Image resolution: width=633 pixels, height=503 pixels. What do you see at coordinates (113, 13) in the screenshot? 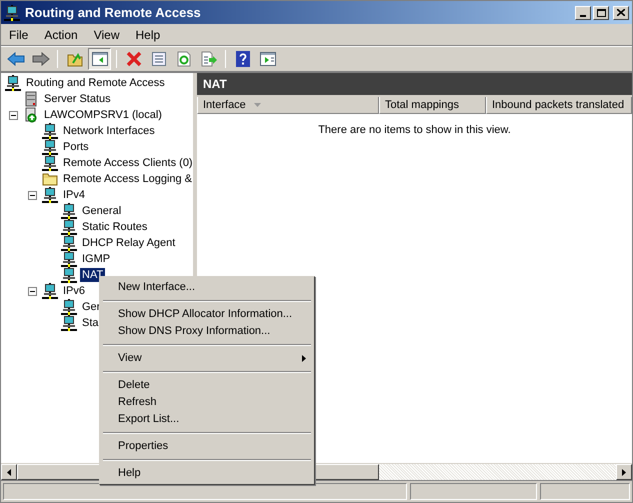
I see `window-title: Routing and Remote Access` at bounding box center [113, 13].